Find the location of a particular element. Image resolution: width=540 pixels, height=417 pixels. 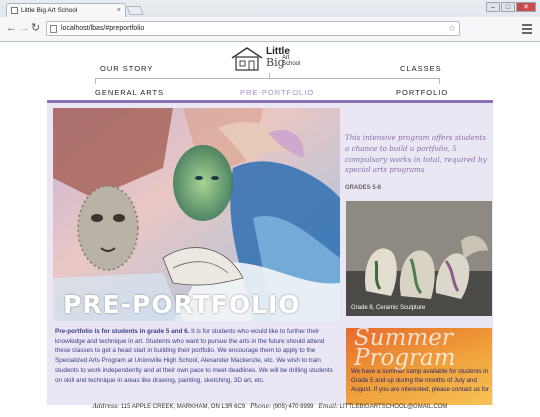

nav-divider-horizontal is located at coordinates (267, 78).